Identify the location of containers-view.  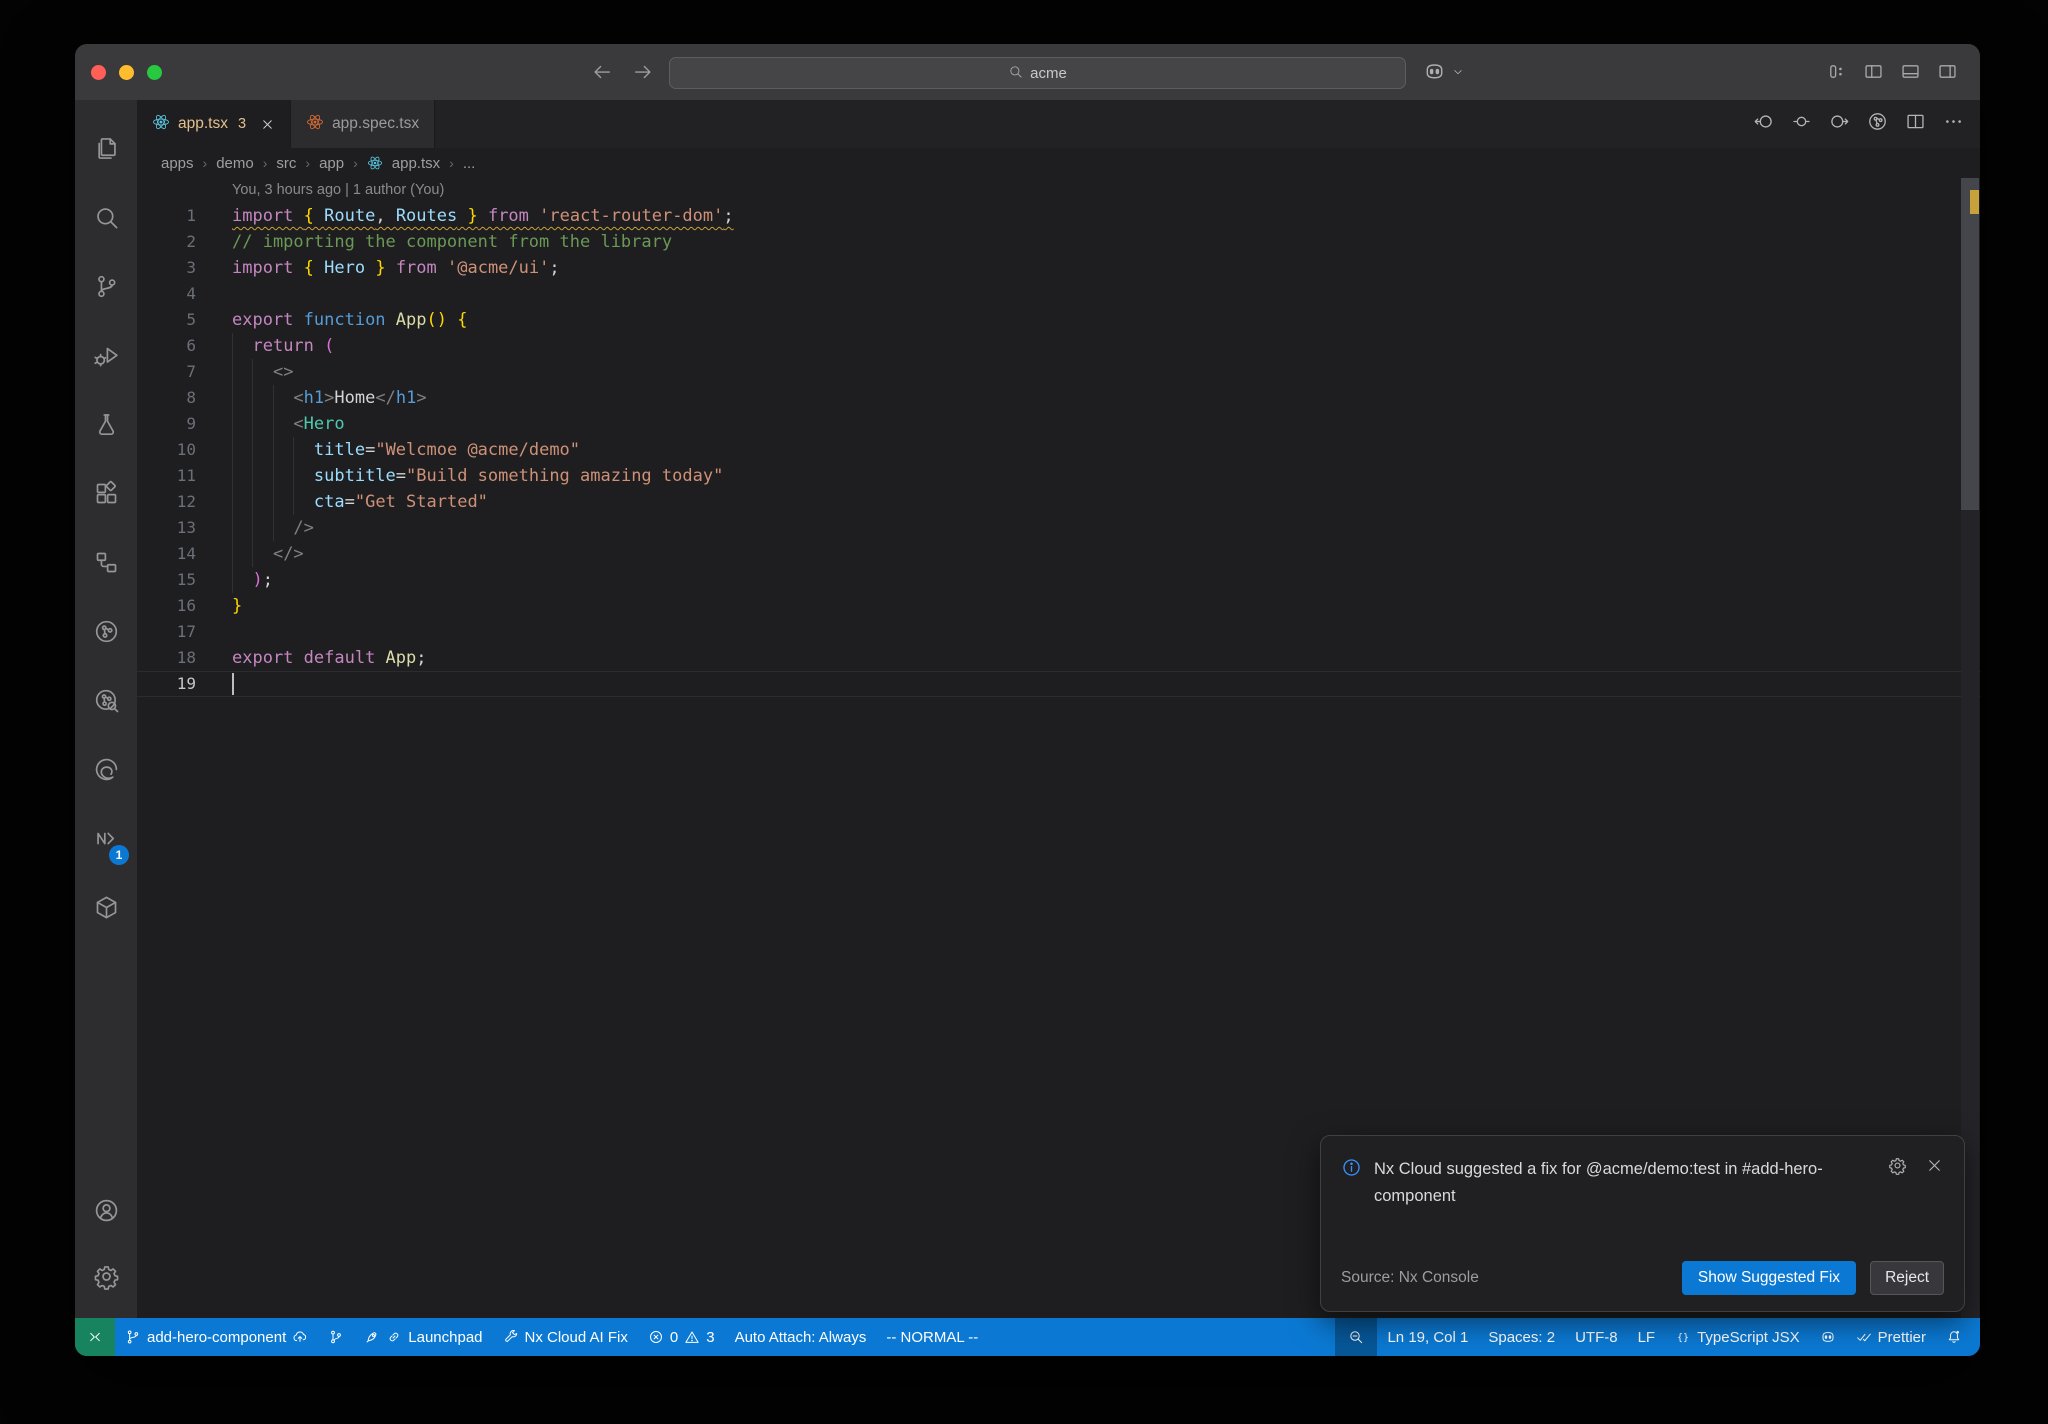
(106, 909).